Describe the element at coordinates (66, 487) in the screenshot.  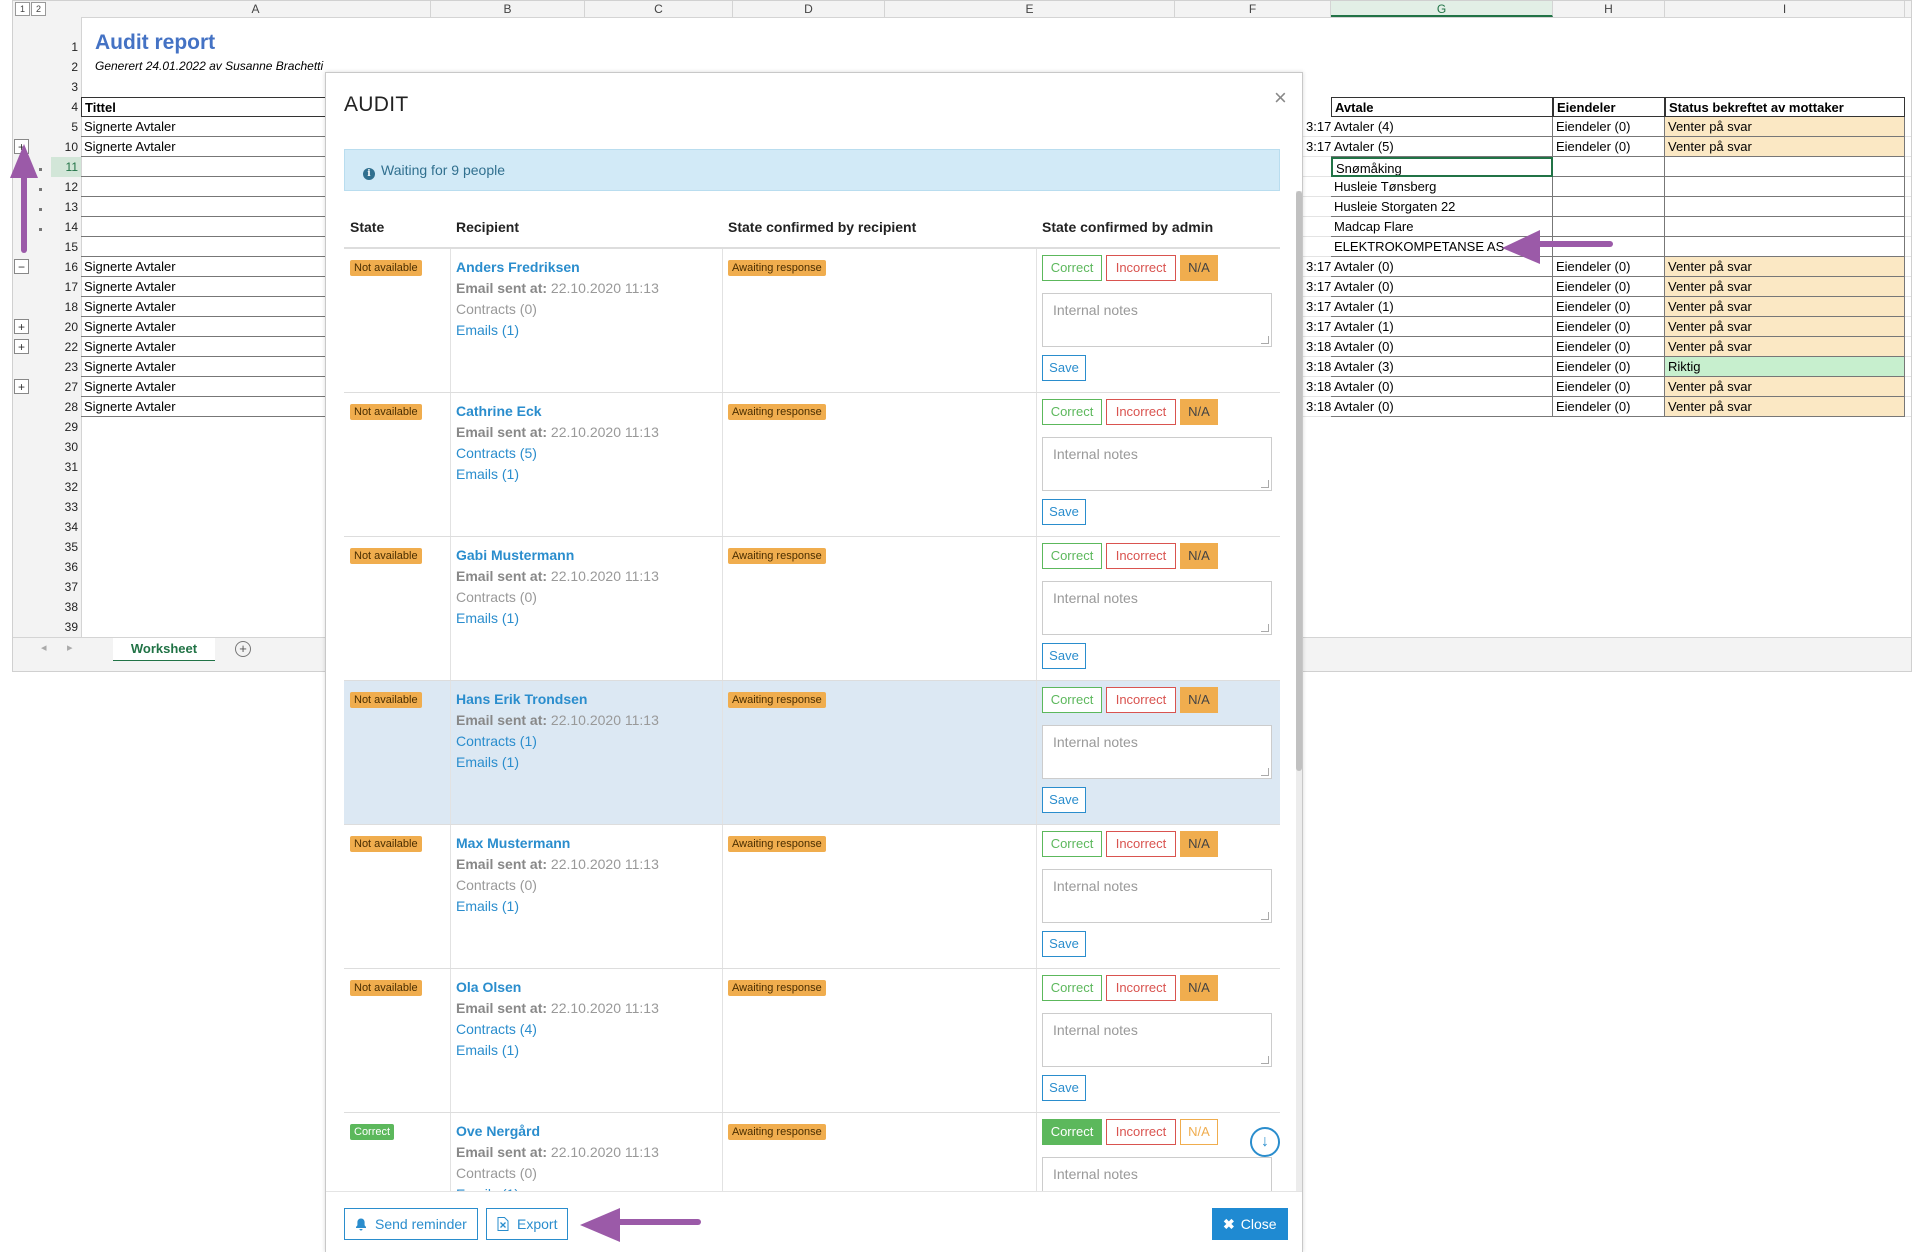
I see `row-number: 32` at that location.